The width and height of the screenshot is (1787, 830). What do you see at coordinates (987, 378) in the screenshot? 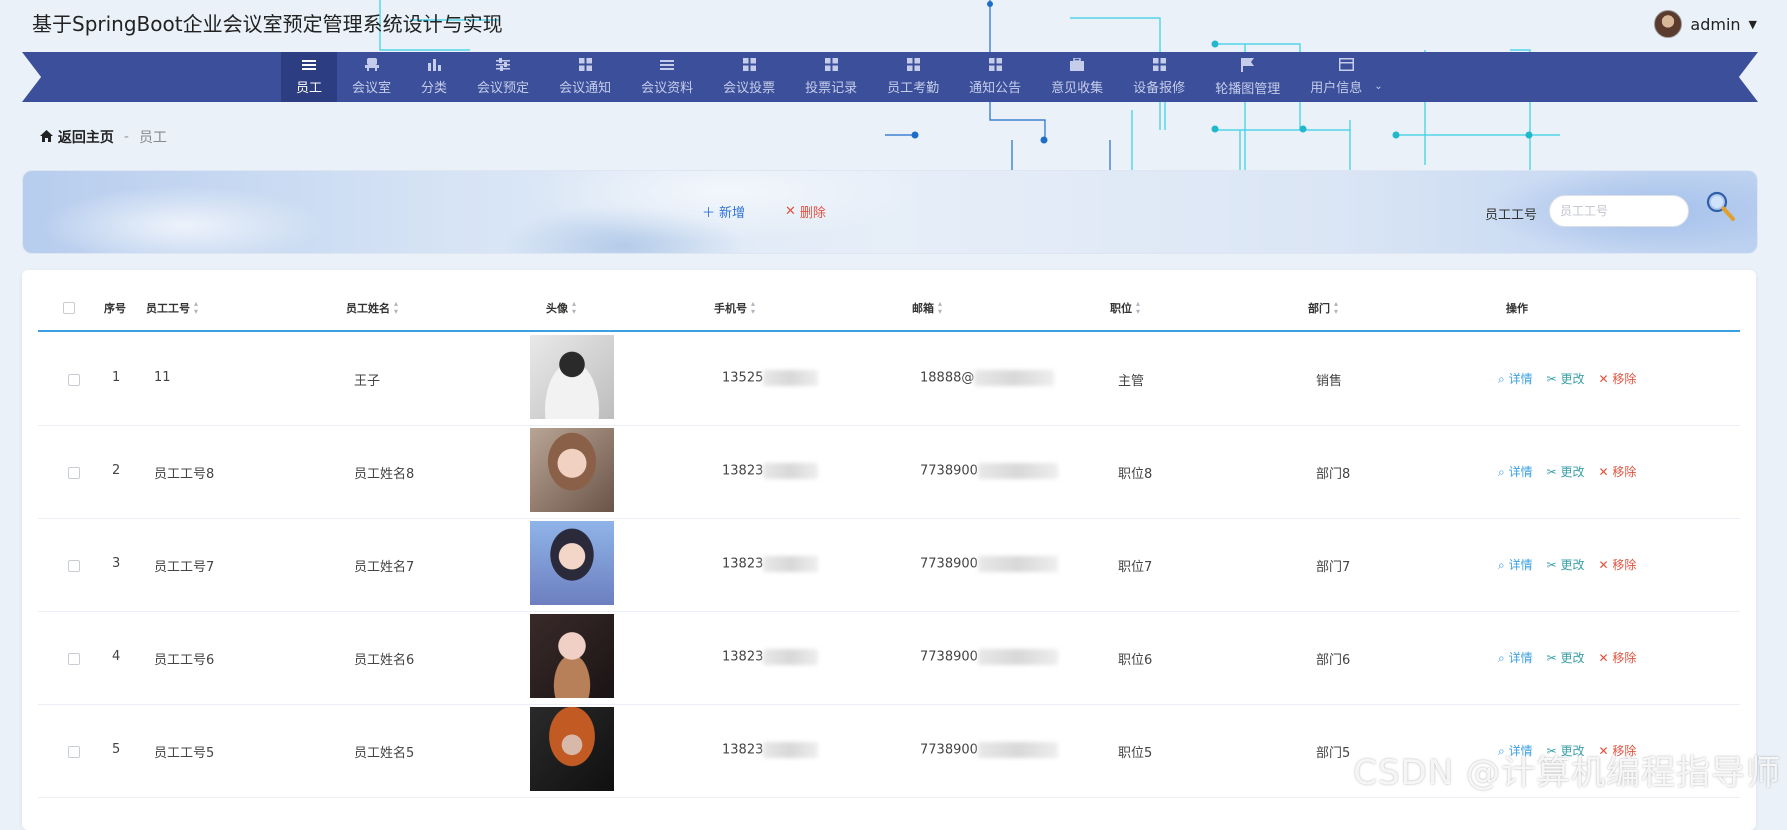
I see `cell-email: 18888@` at bounding box center [987, 378].